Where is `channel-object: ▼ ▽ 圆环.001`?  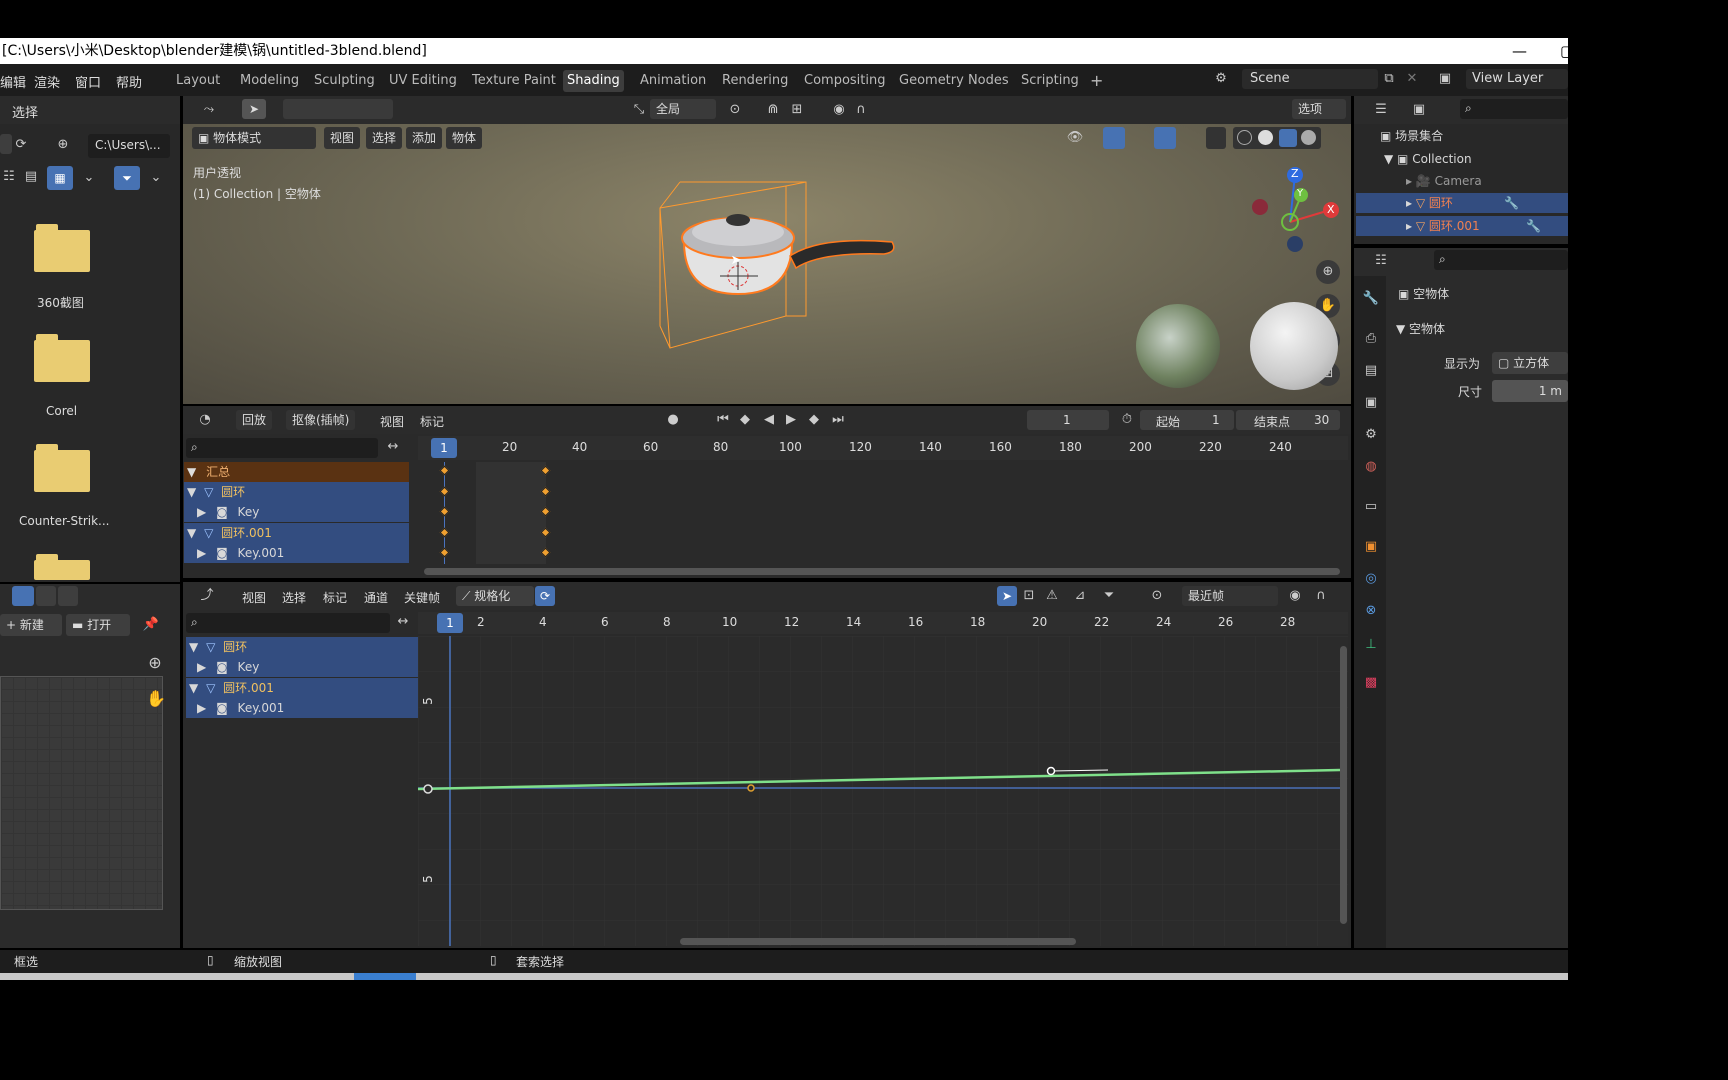 channel-object: ▼ ▽ 圆环.001 is located at coordinates (296, 533).